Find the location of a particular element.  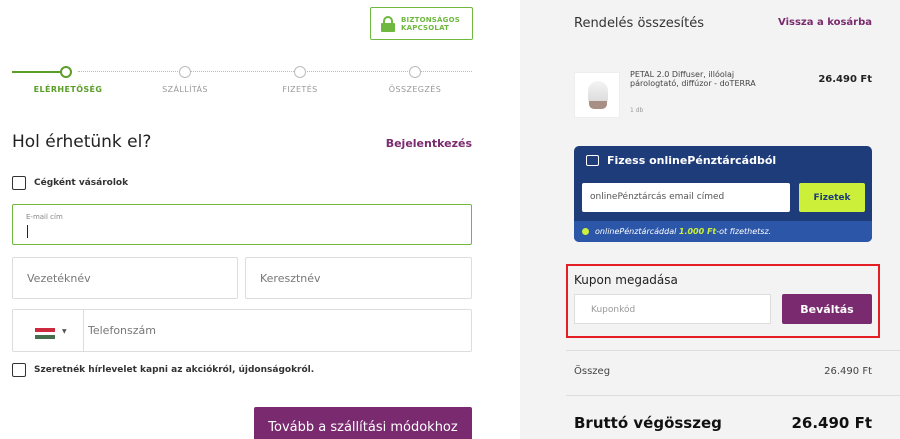

step-label-shipping: SZÁLLÍTÁS is located at coordinates (185, 89).